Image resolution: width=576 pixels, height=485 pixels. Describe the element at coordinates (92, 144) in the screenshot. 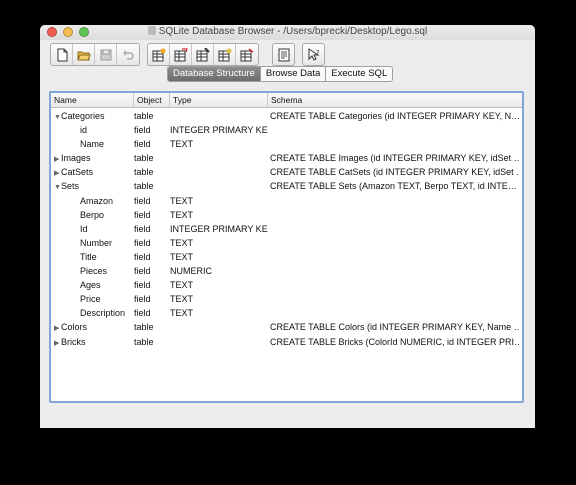

I see `row-name: Name` at that location.